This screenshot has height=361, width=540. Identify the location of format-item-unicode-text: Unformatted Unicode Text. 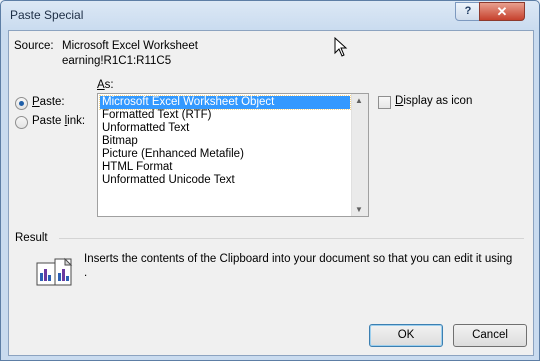
(167, 180).